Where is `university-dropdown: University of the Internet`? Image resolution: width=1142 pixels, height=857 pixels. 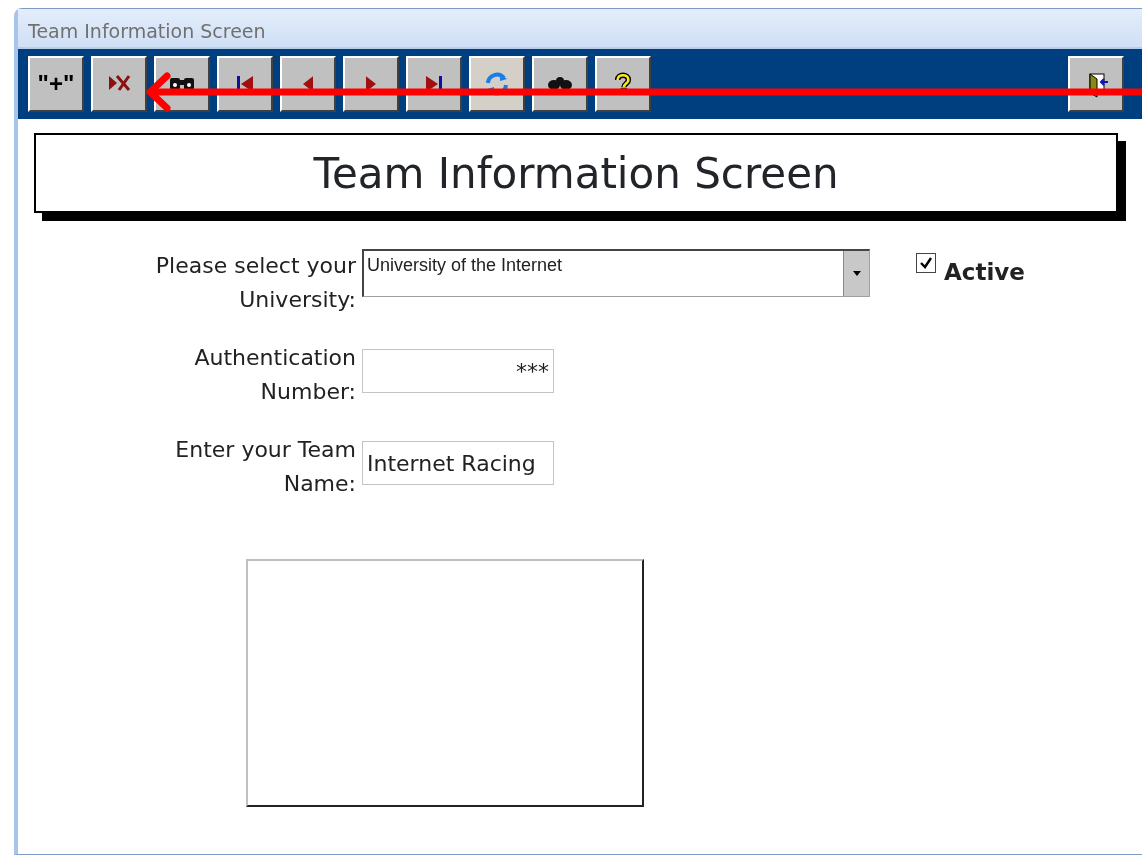 university-dropdown: University of the Internet is located at coordinates (616, 273).